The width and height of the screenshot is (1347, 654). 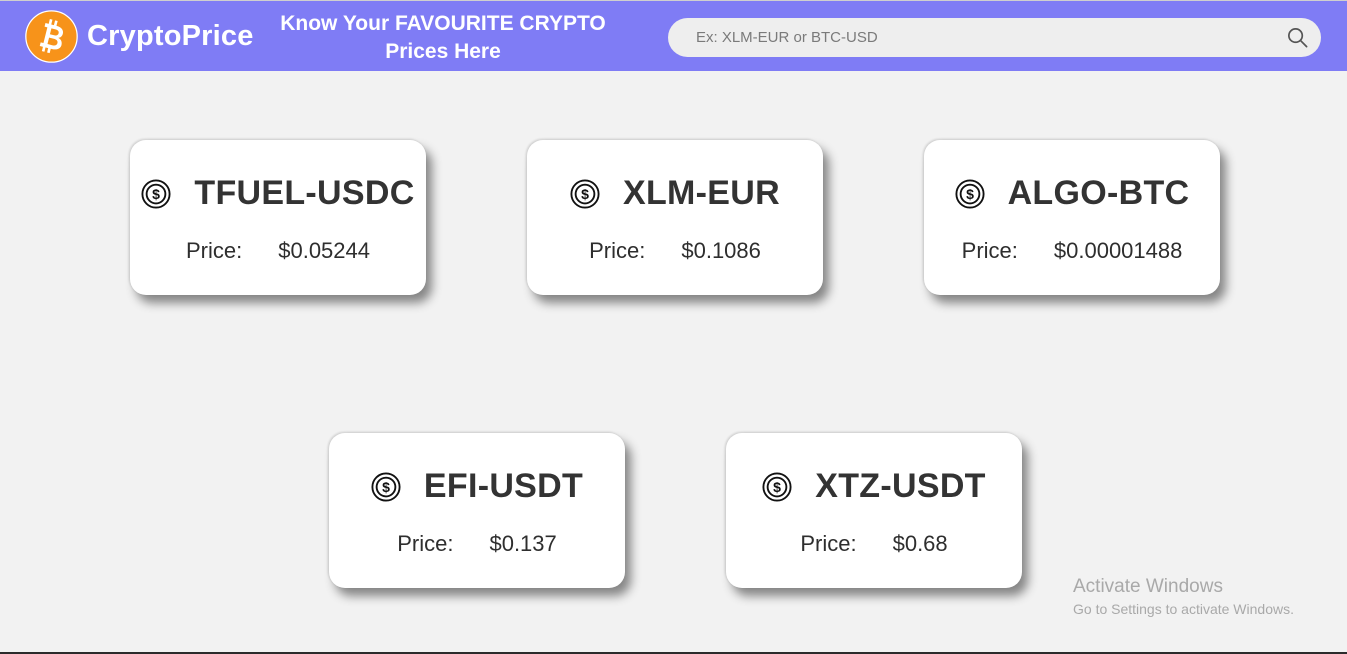 I want to click on search-input, so click(x=986, y=37).